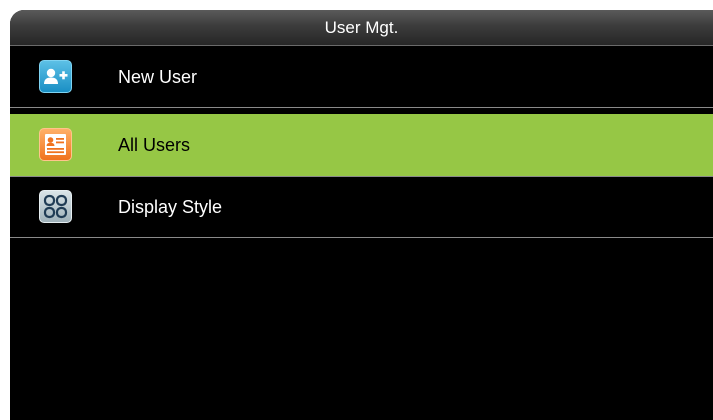 Image resolution: width=713 pixels, height=420 pixels. What do you see at coordinates (170, 207) in the screenshot?
I see `menu-item-label: Display Style` at bounding box center [170, 207].